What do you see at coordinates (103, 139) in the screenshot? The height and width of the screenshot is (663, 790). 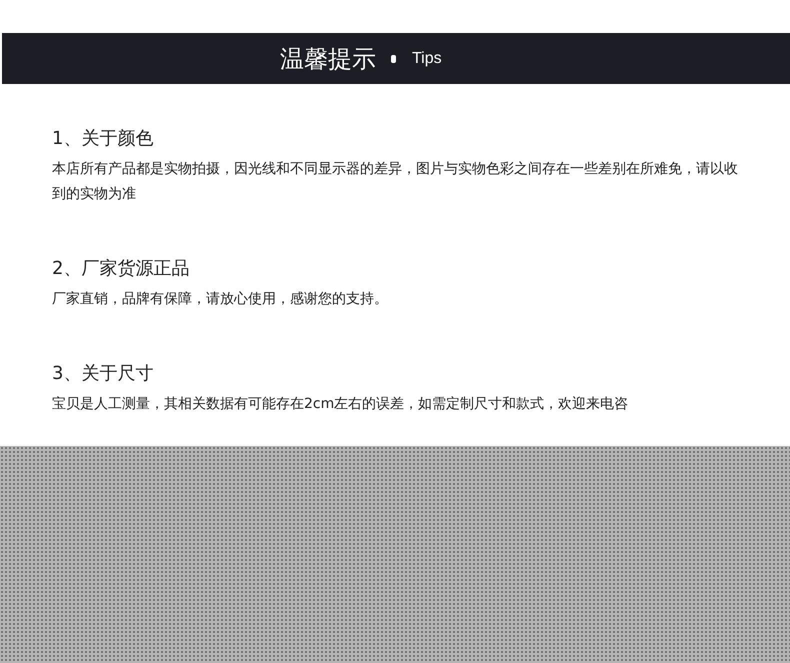 I see `section-heading: 1、关于颜色` at bounding box center [103, 139].